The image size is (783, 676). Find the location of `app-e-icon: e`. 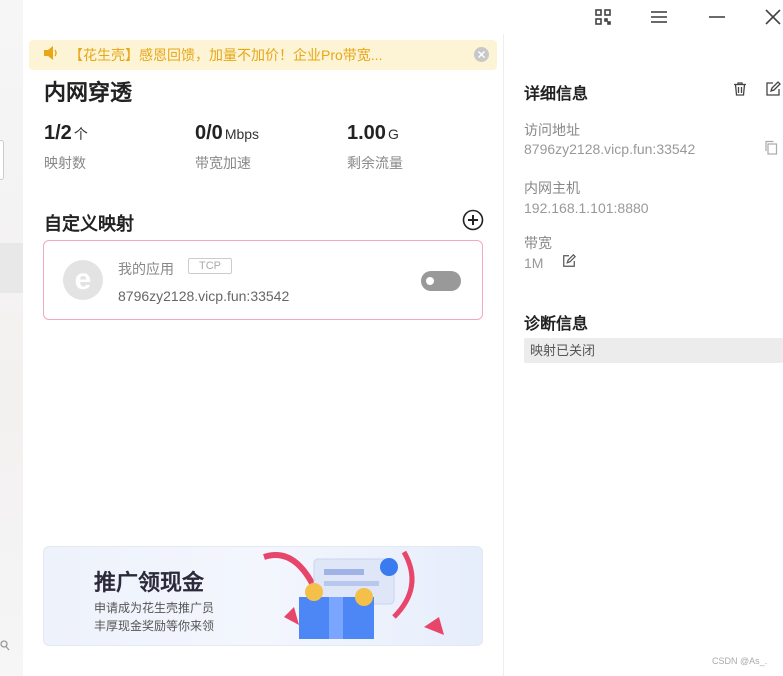

app-e-icon: e is located at coordinates (83, 280).